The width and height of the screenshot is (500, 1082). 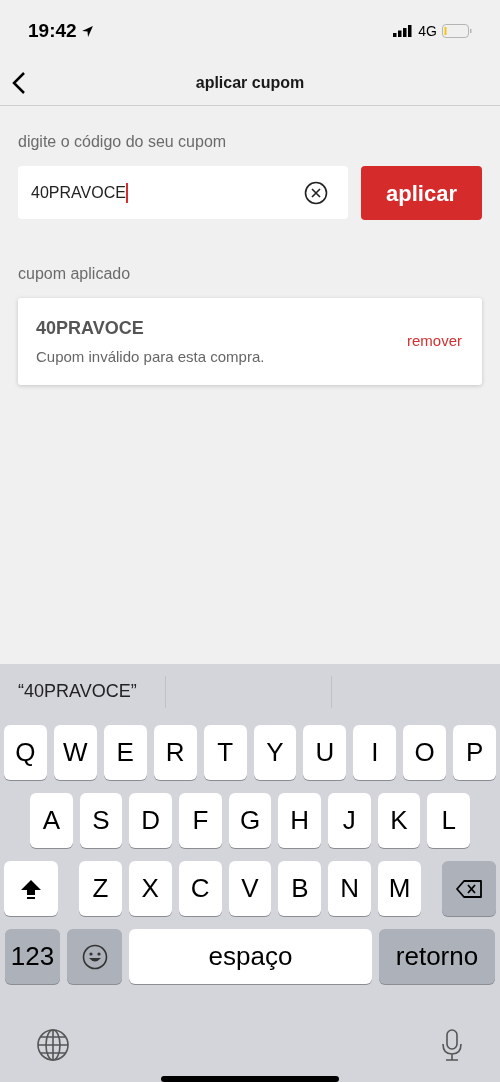 I want to click on return-key: retorno, so click(x=437, y=956).